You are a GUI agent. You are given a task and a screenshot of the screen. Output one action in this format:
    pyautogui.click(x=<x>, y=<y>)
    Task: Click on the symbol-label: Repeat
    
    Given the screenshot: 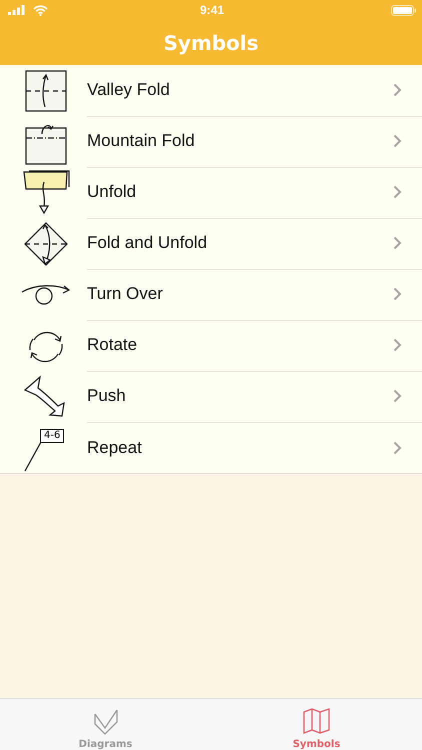 What is the action you would take?
    pyautogui.click(x=115, y=448)
    